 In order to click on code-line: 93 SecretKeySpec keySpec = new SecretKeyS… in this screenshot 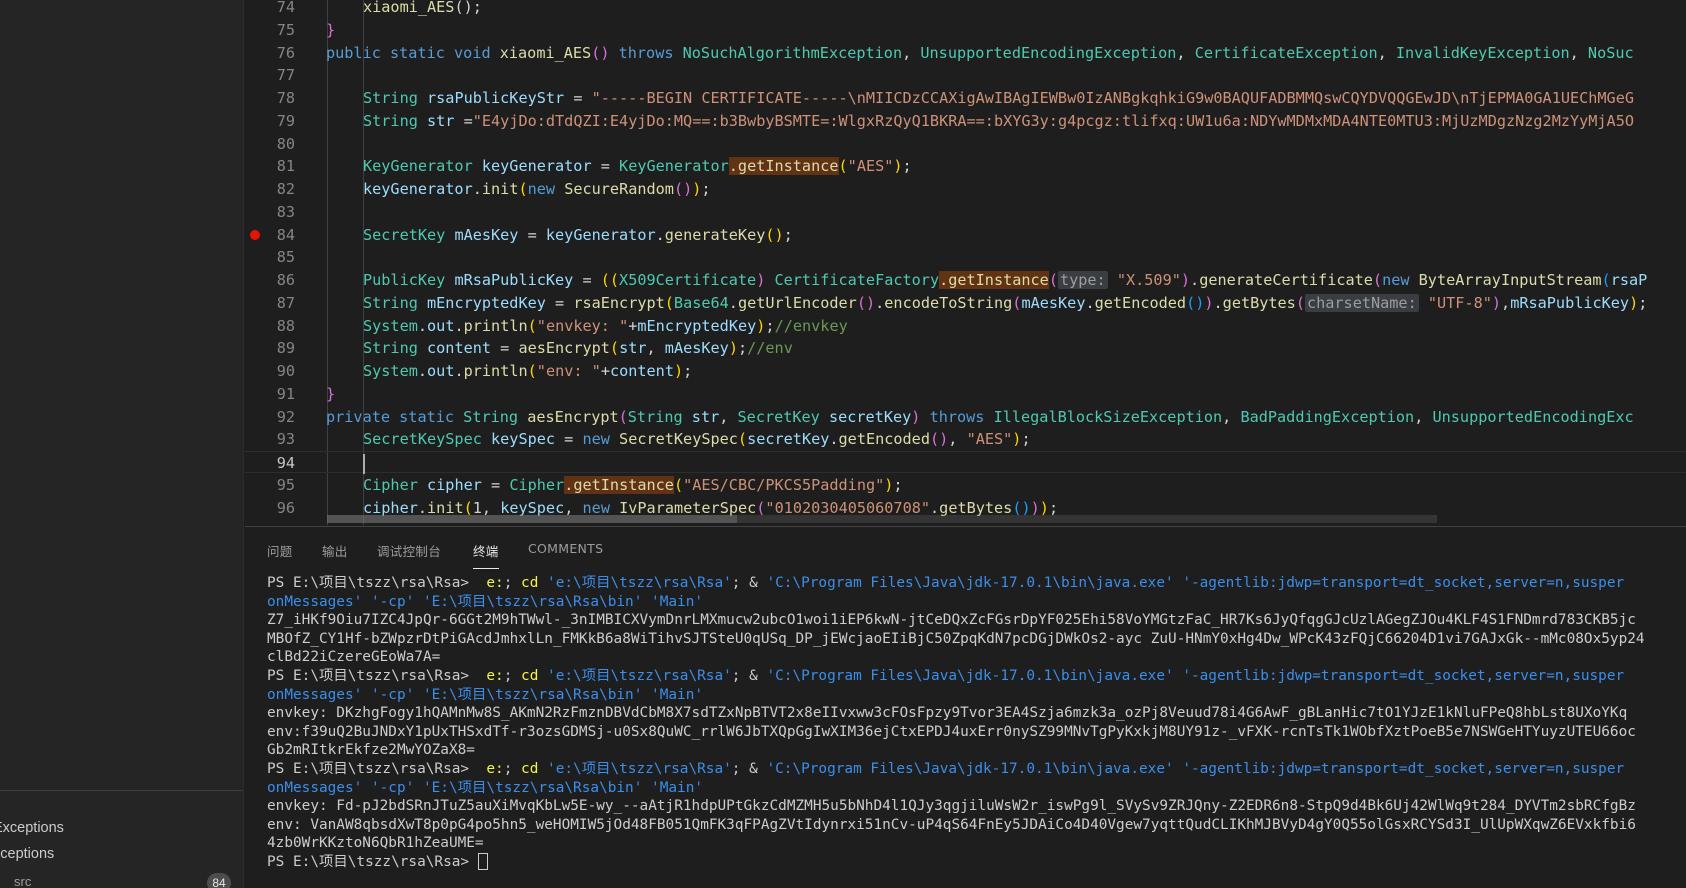, I will do `click(965, 439)`.